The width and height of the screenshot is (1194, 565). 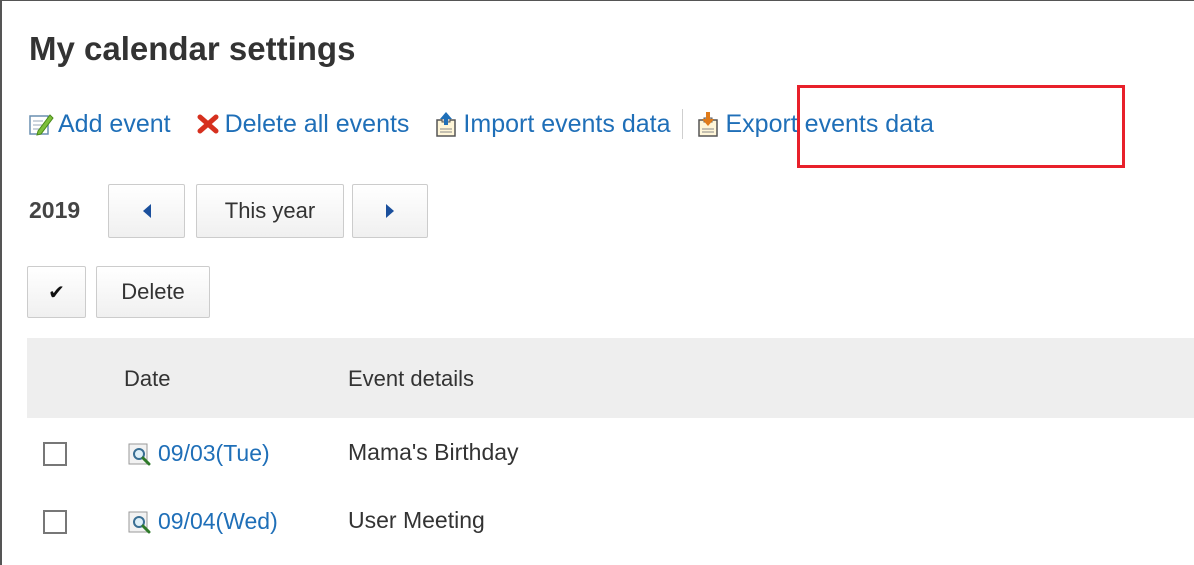 I want to click on previous-year-button, so click(x=146, y=211).